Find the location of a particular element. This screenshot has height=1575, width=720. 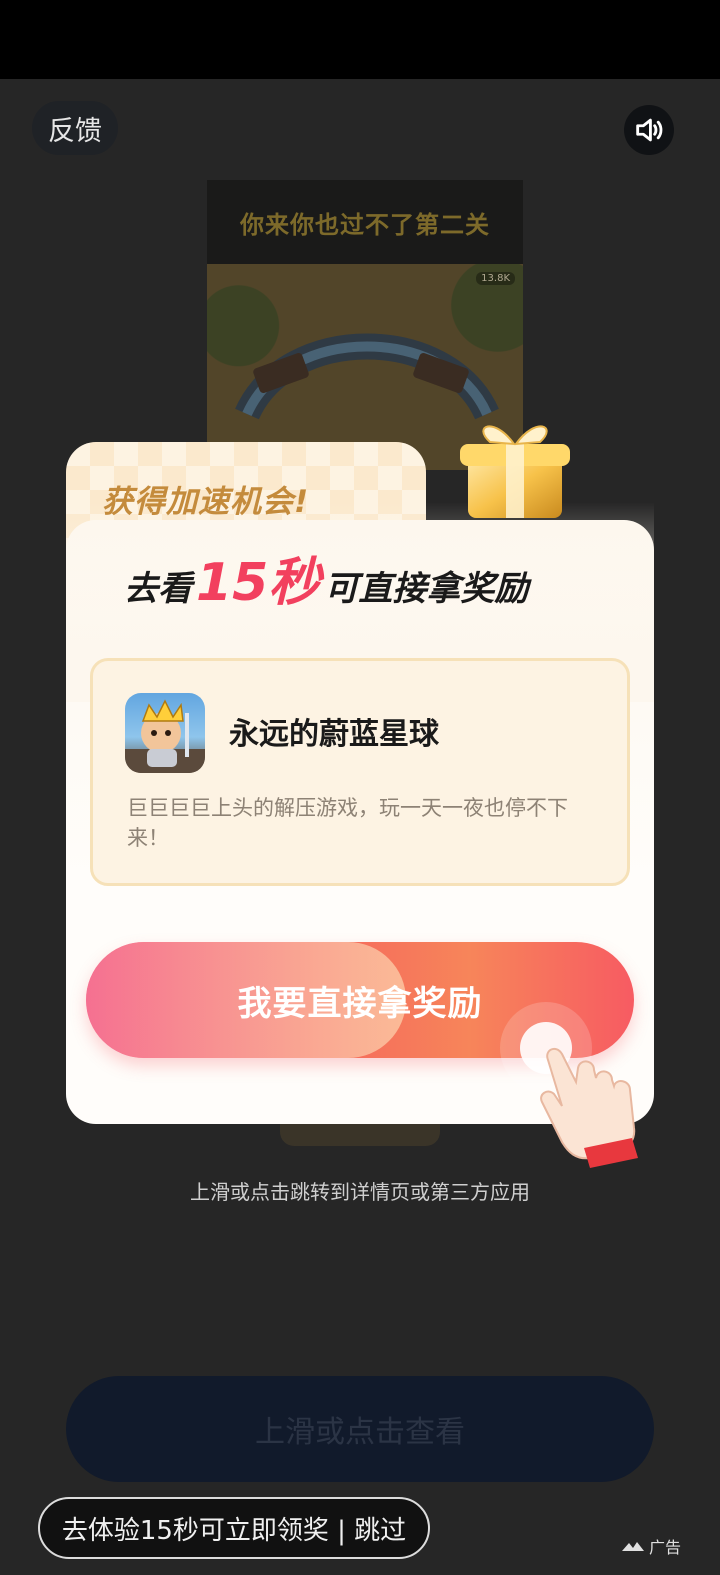

swipe-view-button: 上滑或点击查看 is located at coordinates (360, 1429).